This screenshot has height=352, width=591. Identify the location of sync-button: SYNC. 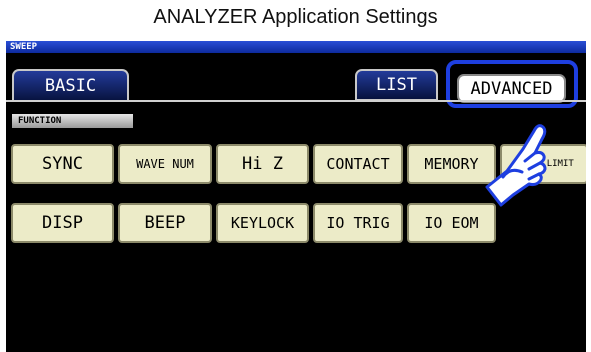
(62, 164).